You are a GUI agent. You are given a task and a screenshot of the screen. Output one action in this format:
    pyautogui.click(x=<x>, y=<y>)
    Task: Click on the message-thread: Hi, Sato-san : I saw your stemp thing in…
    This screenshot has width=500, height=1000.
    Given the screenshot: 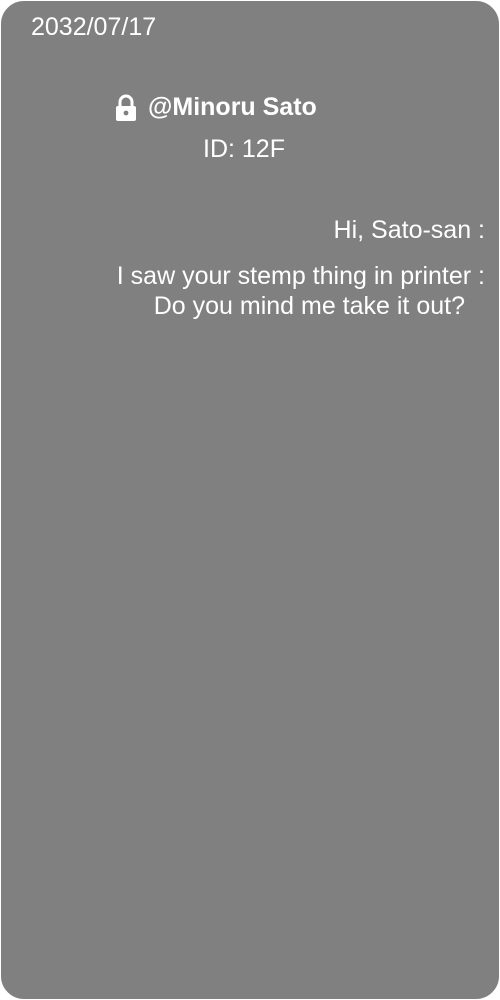 What is the action you would take?
    pyautogui.click(x=250, y=268)
    